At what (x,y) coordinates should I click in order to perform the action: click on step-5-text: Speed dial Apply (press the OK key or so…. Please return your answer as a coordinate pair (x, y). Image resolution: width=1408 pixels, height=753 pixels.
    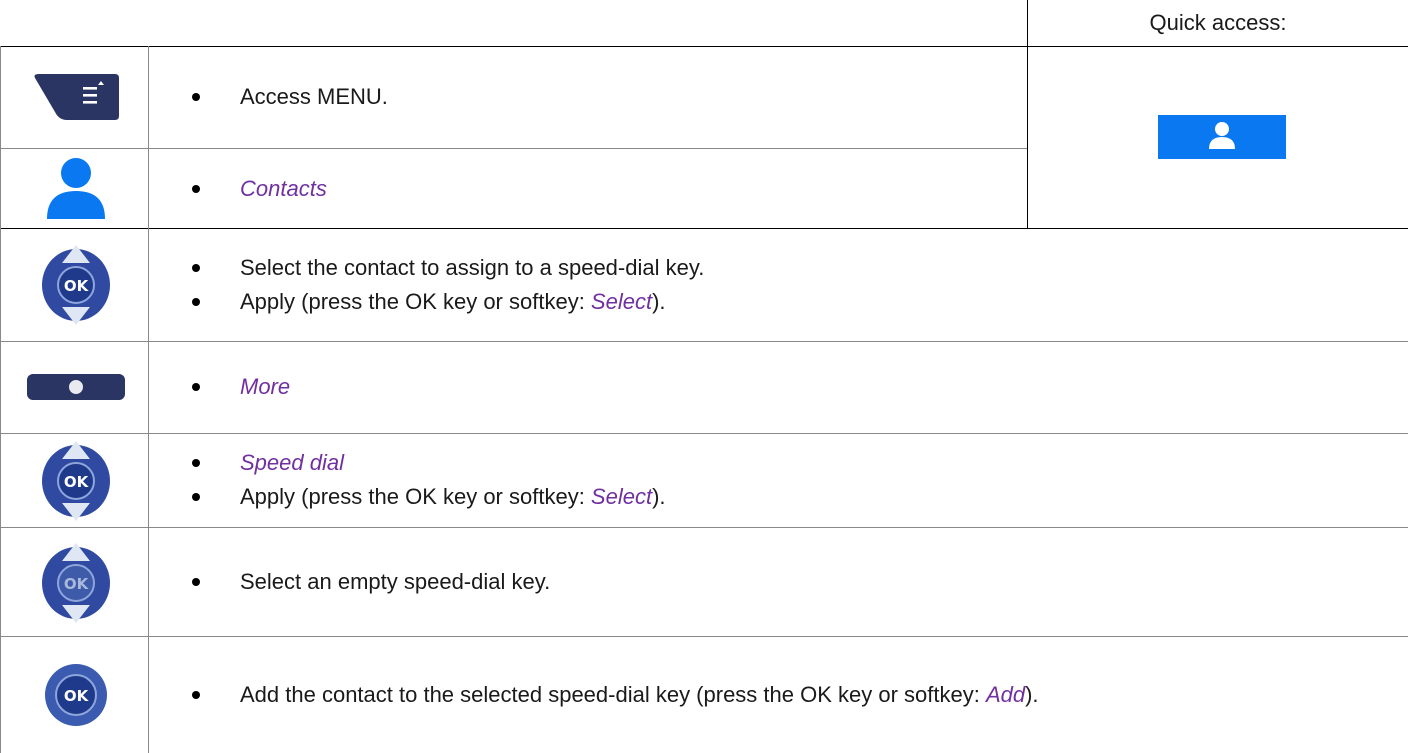
    Looking at the image, I should click on (762, 480).